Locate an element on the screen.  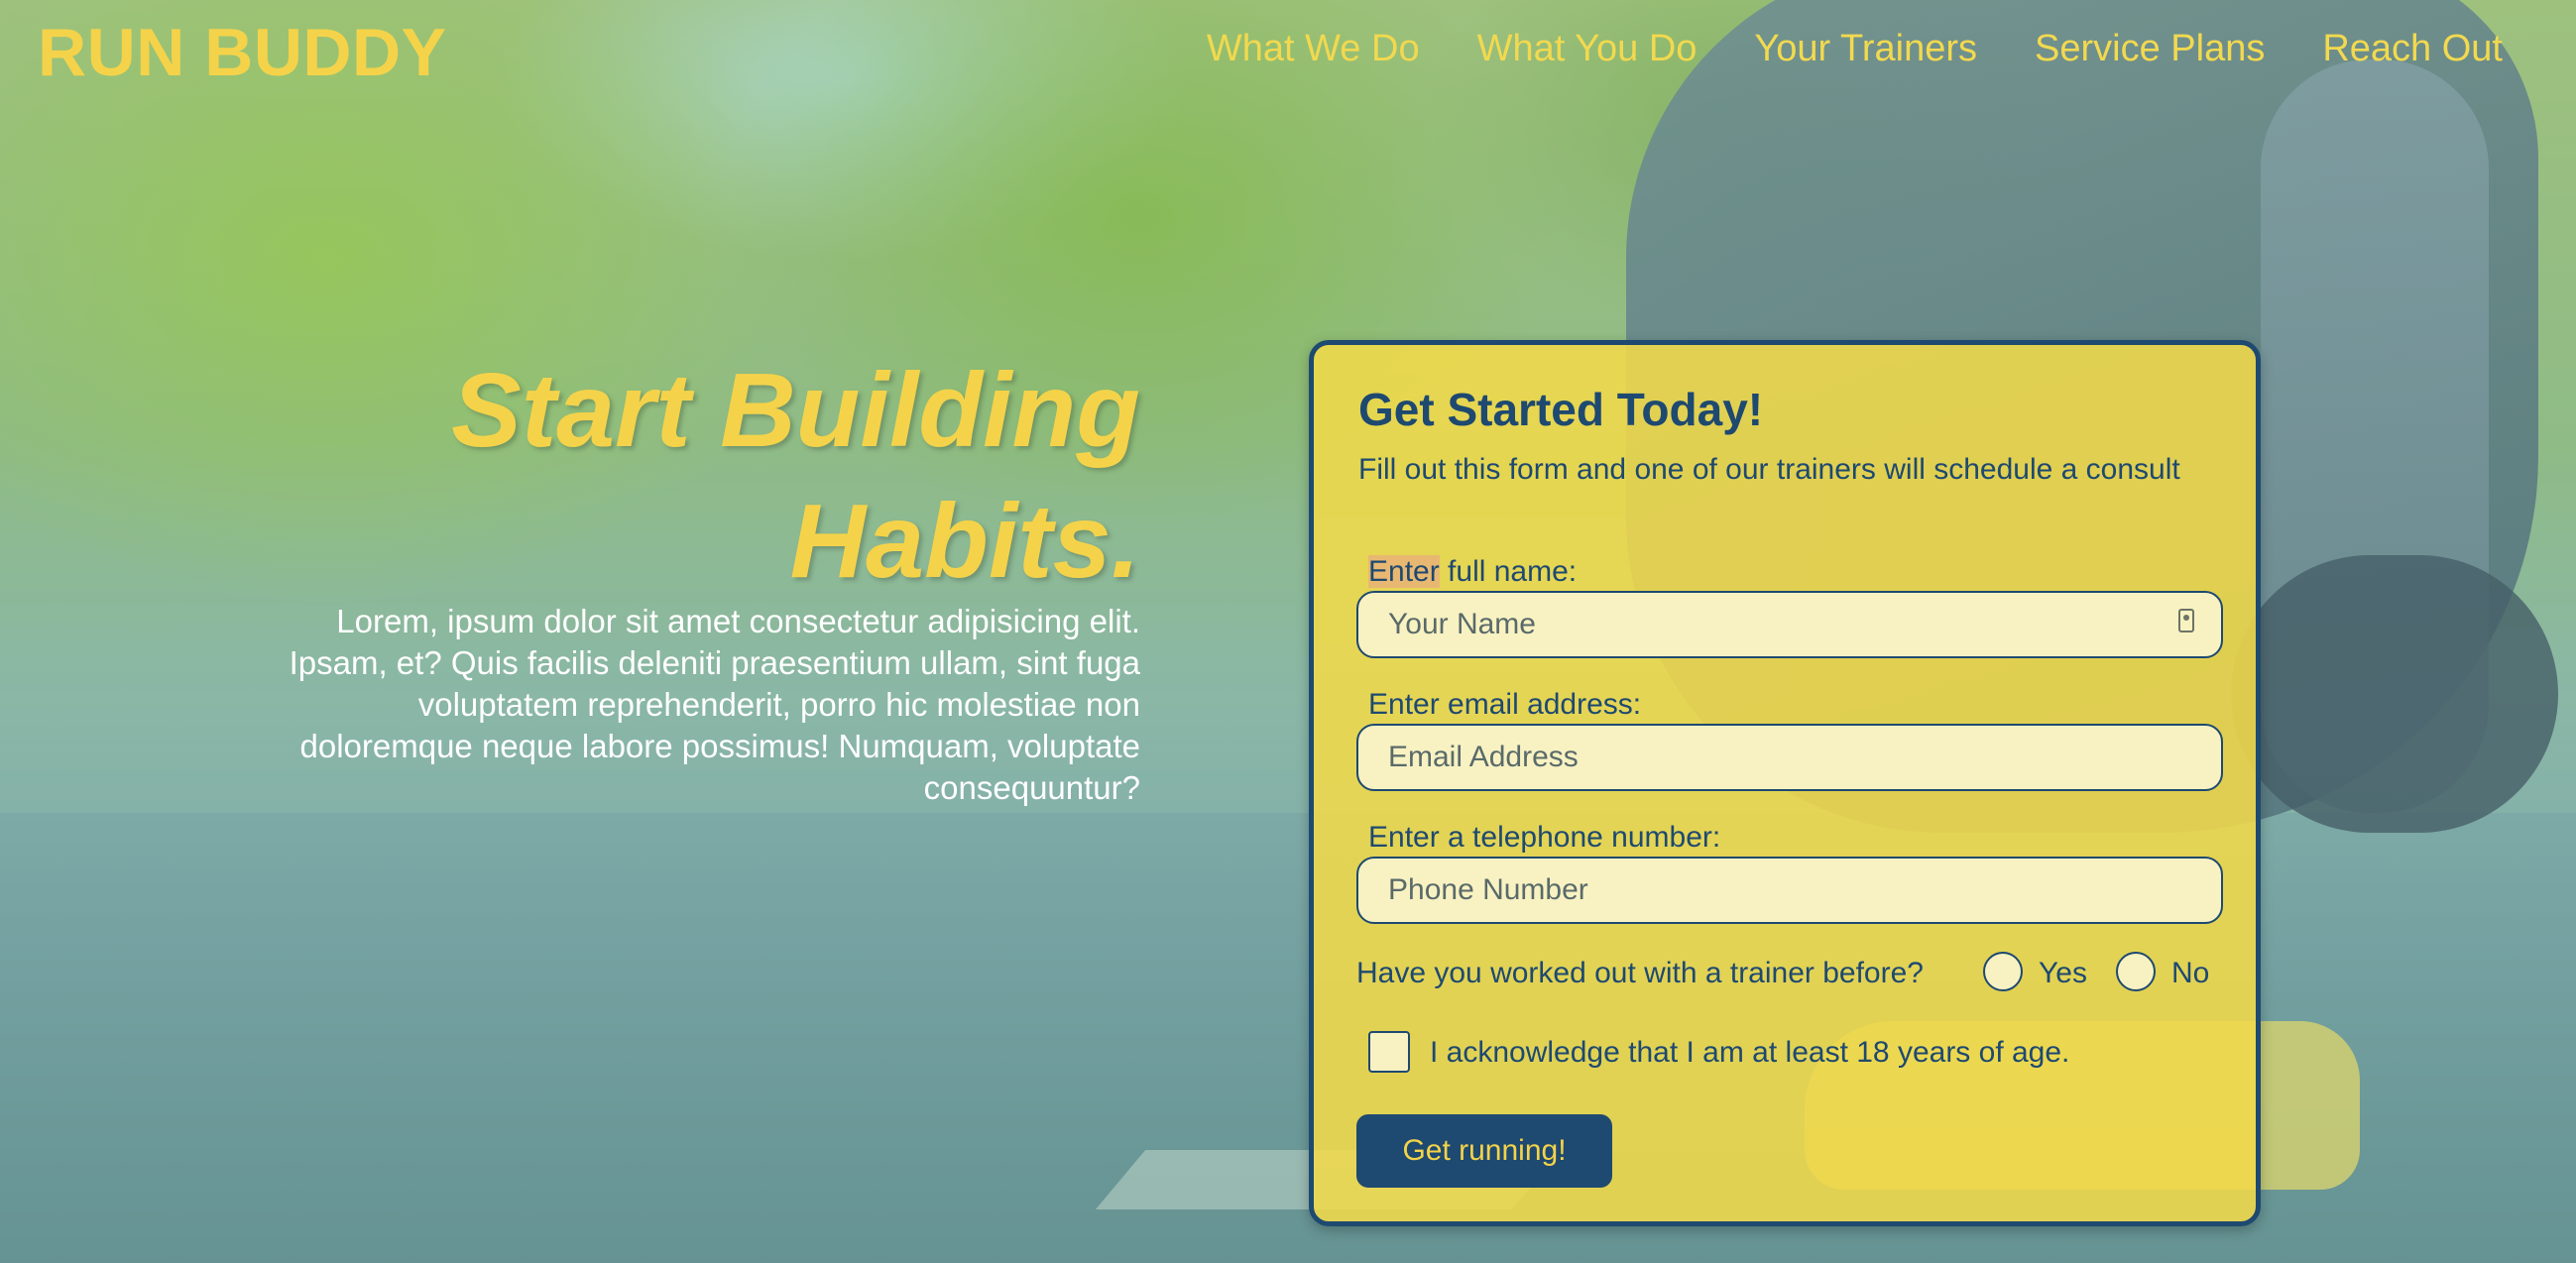
trainer-no-label: No is located at coordinates (2191, 973).